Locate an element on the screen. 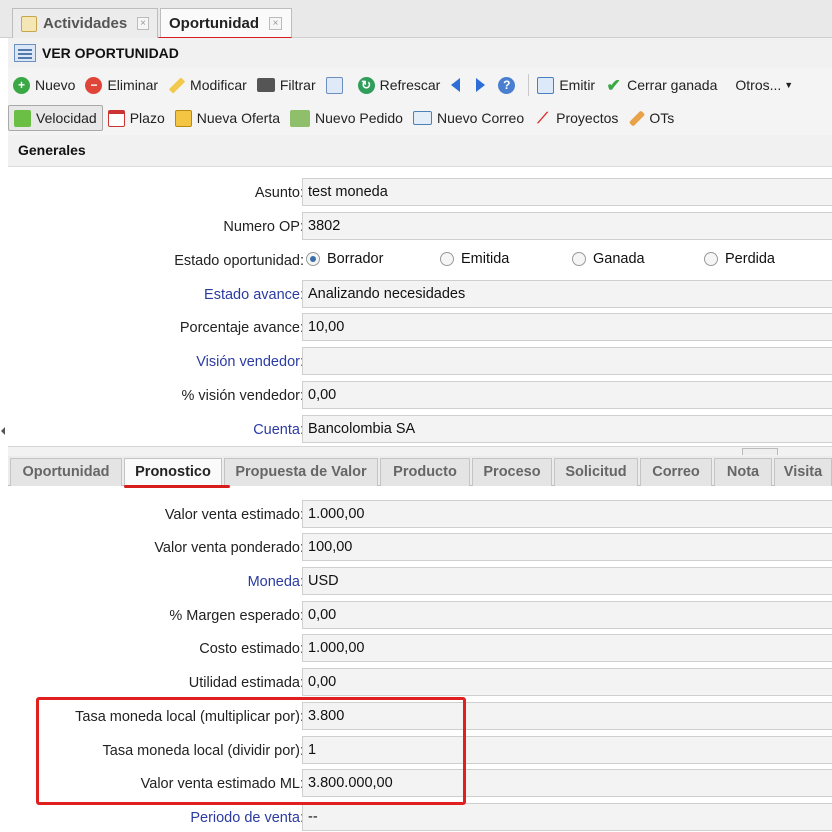 The height and width of the screenshot is (832, 832). radio-borrador-label: Borrador is located at coordinates (355, 259).